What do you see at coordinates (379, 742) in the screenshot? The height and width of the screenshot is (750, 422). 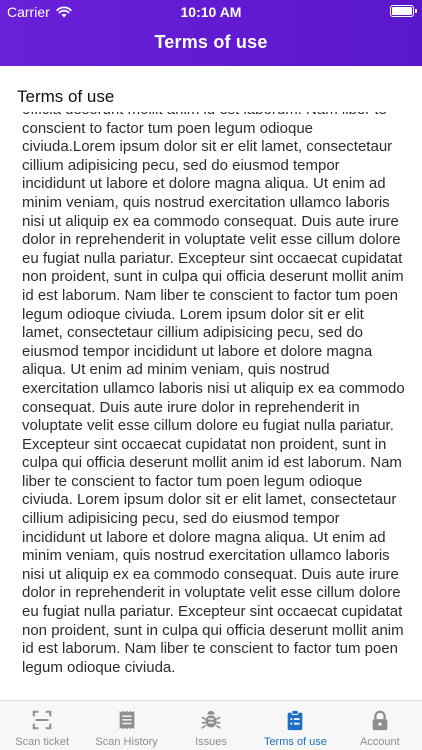 I see `tab-label: Account` at bounding box center [379, 742].